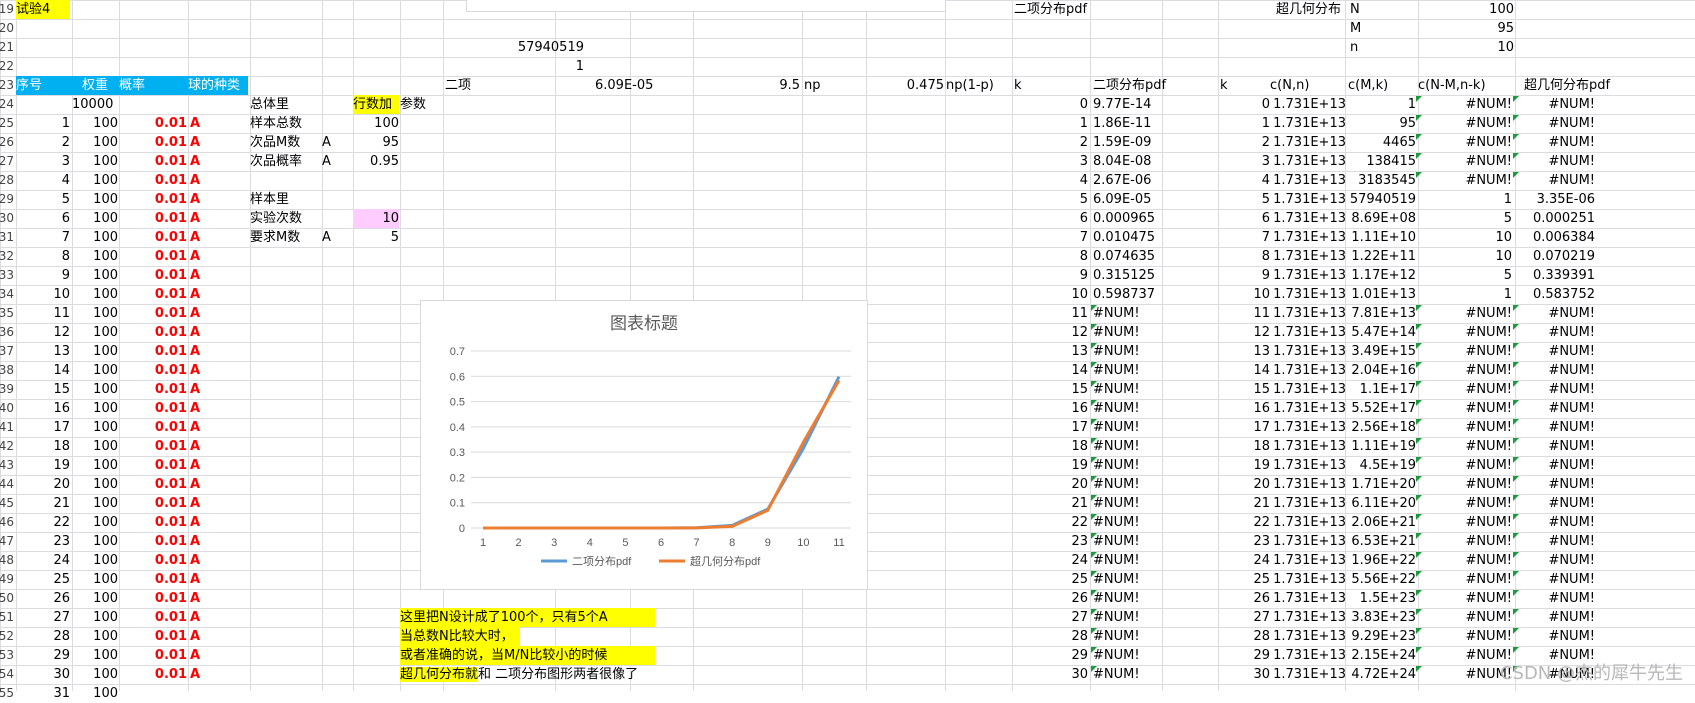 The height and width of the screenshot is (703, 1695). Describe the element at coordinates (542, 47) in the screenshot. I see `big-number-cell: 57940519` at that location.